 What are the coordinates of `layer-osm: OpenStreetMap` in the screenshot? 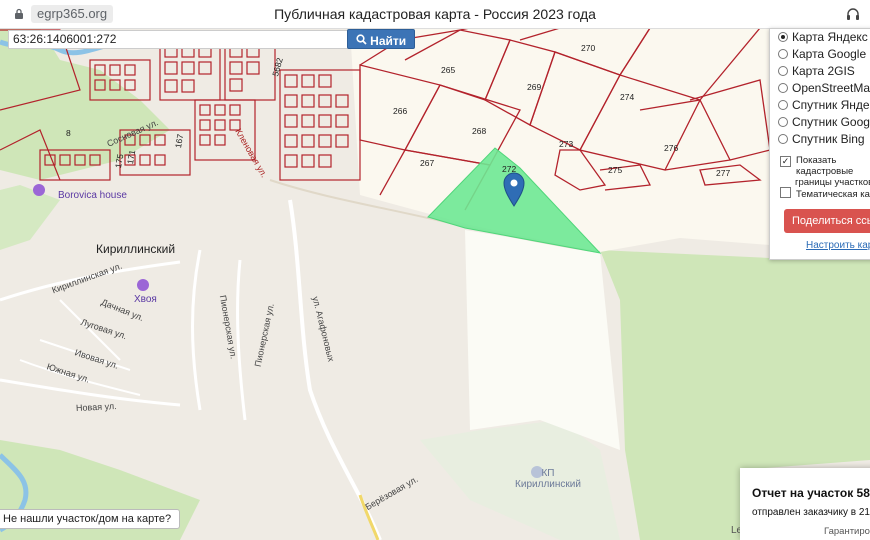 It's located at (824, 88).